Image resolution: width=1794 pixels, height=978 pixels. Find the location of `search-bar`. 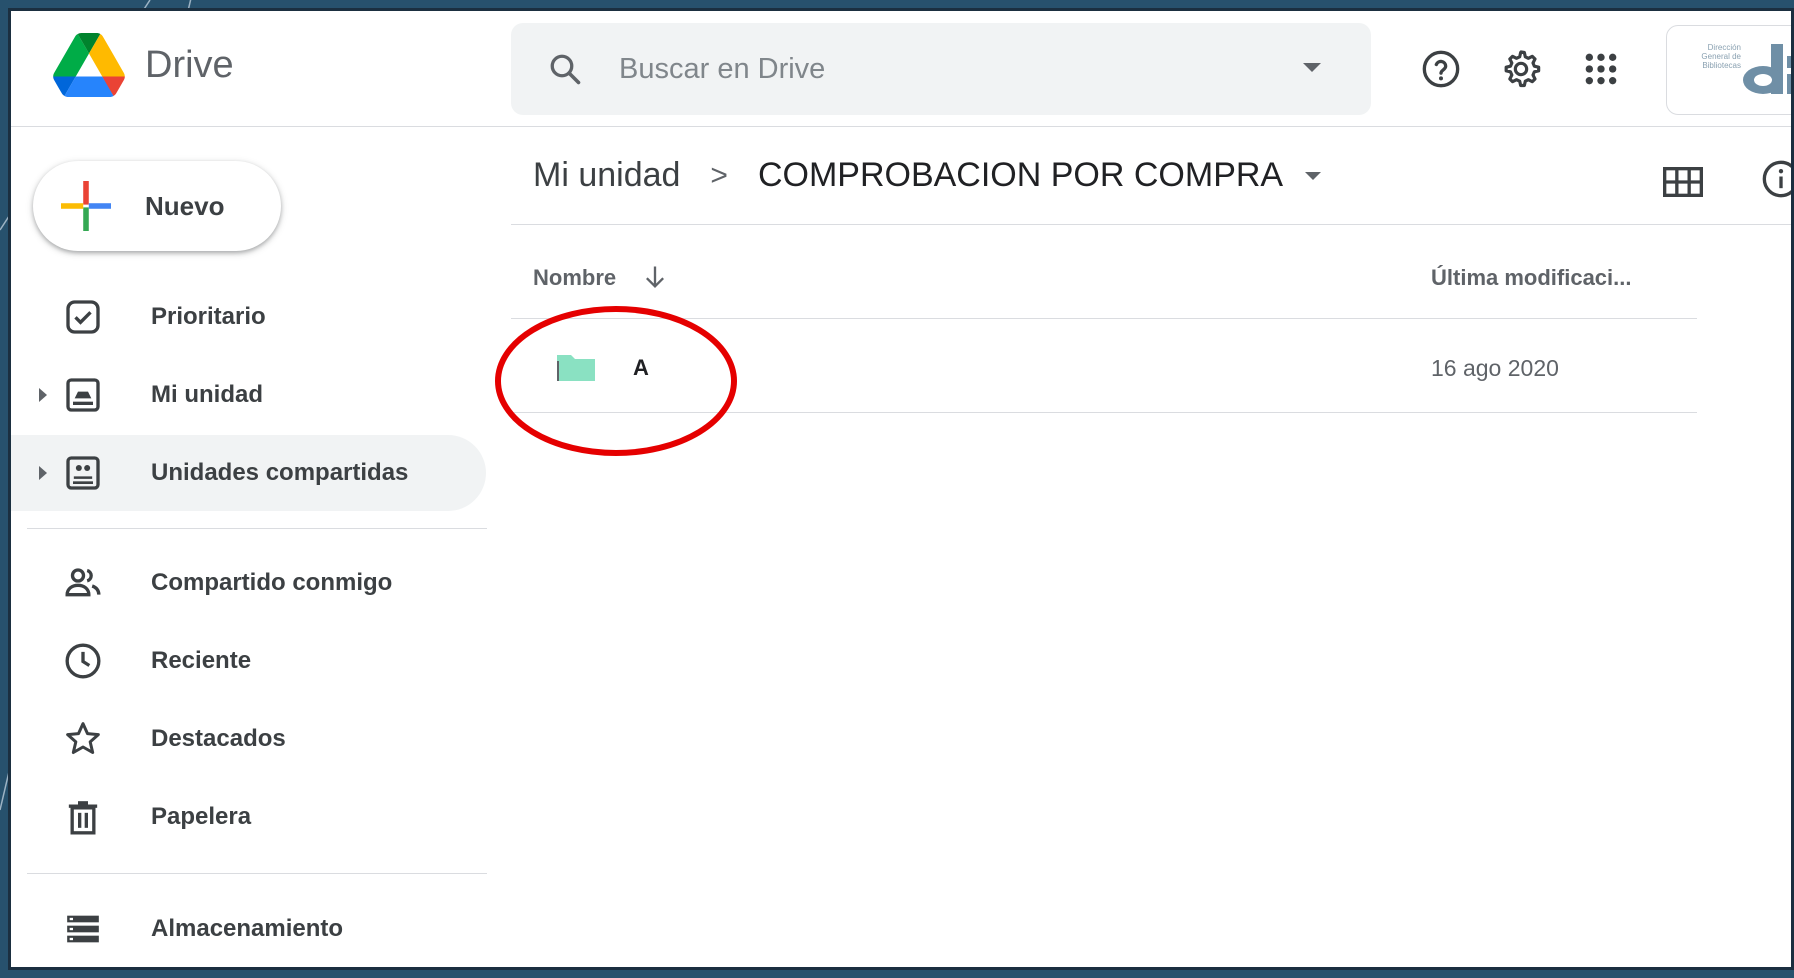

search-bar is located at coordinates (941, 69).